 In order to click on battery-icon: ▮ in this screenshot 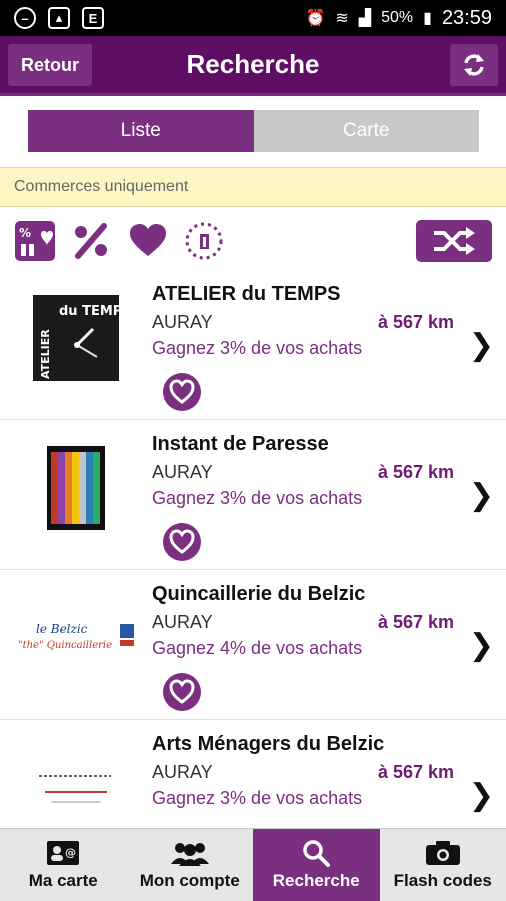, I will do `click(427, 18)`.